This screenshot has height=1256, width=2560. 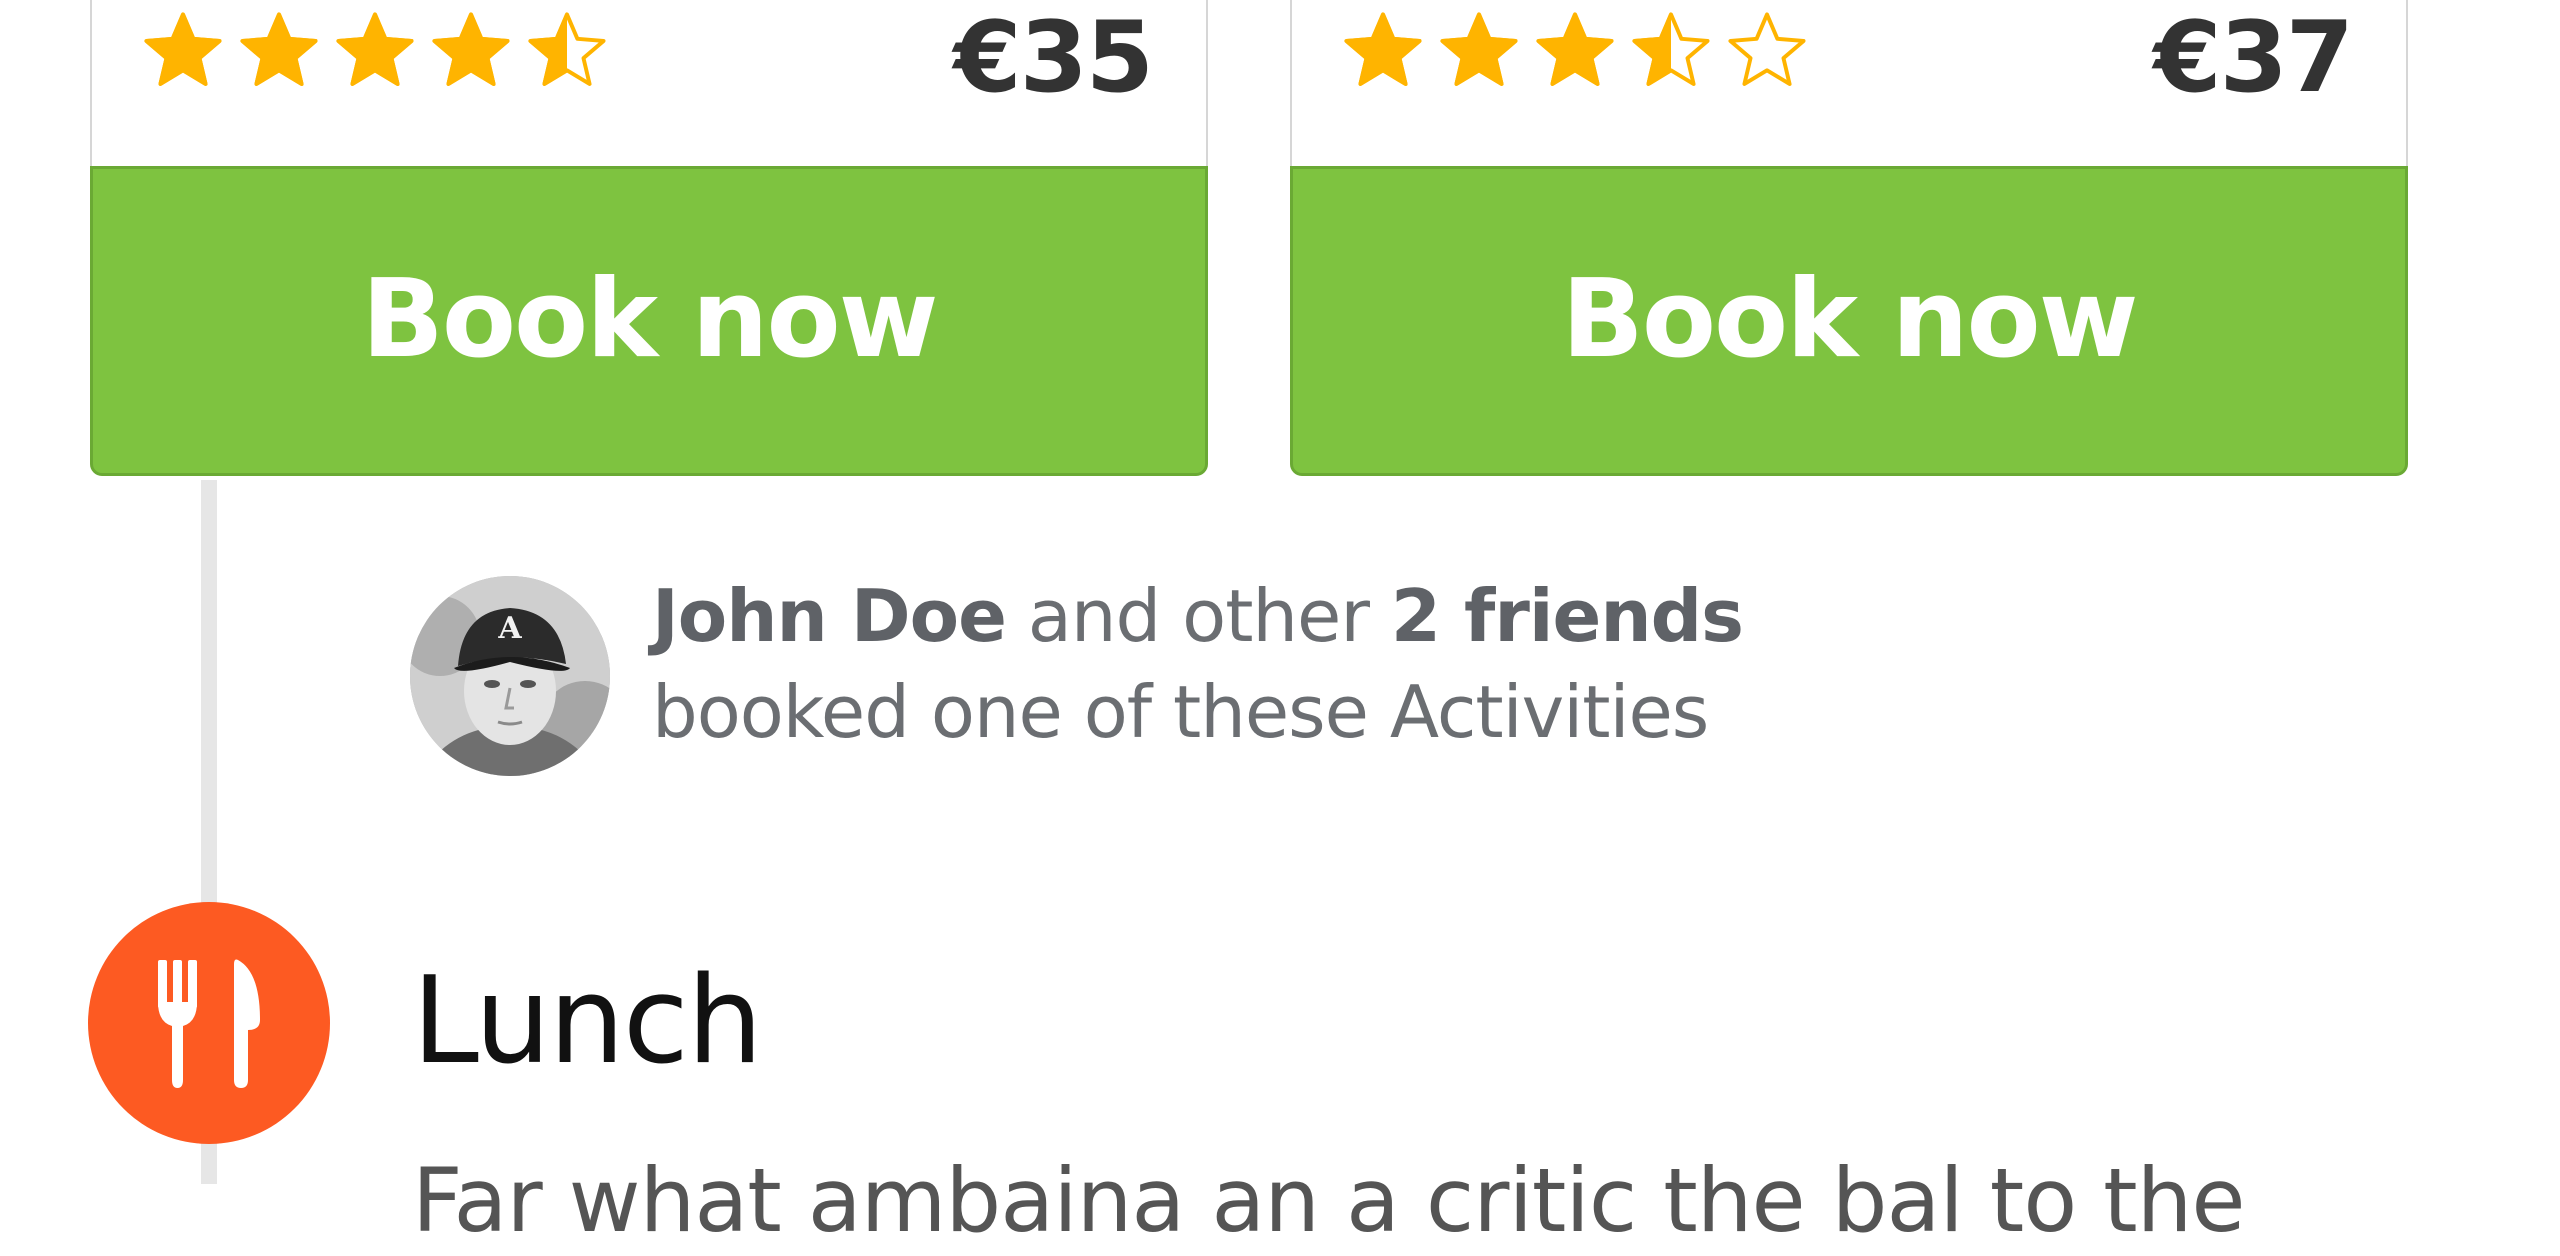 I want to click on friends-line-1: John Doe and other 2 friends, so click(x=1198, y=616).